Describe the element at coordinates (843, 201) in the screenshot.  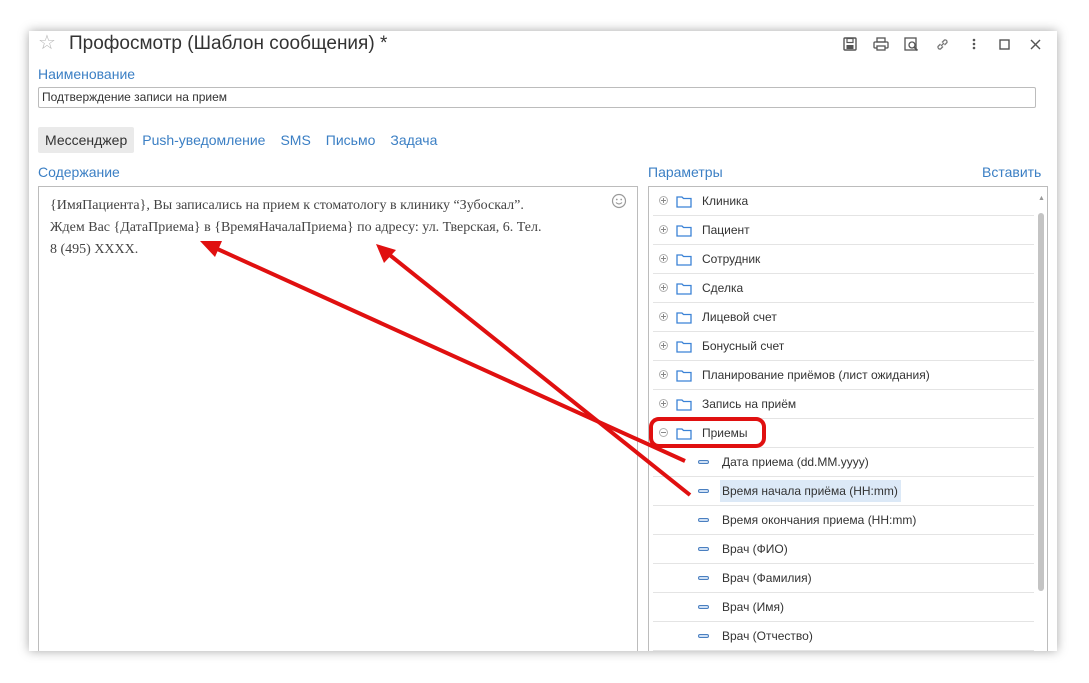
I see `tree-group-clinic: Клиника` at that location.